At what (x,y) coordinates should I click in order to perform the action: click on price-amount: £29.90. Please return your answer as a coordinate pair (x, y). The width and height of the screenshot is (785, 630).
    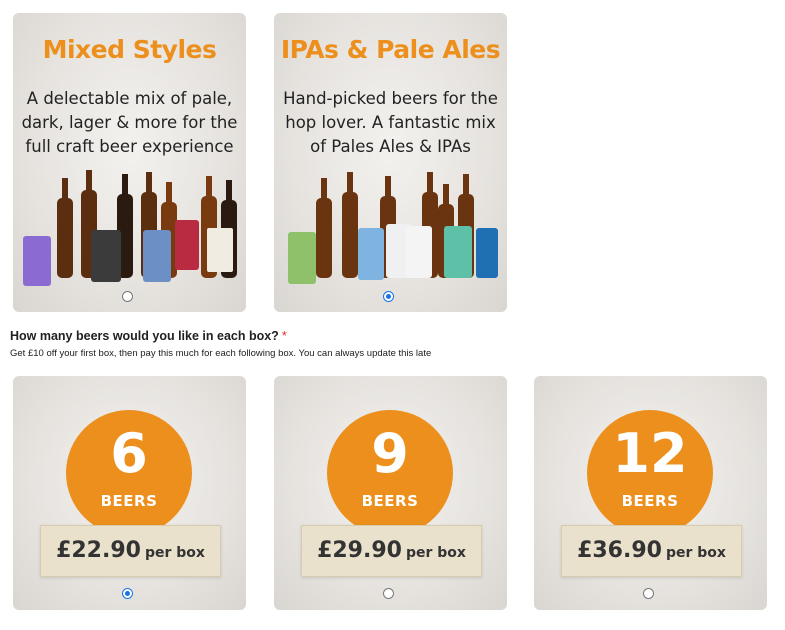
    Looking at the image, I should click on (359, 550).